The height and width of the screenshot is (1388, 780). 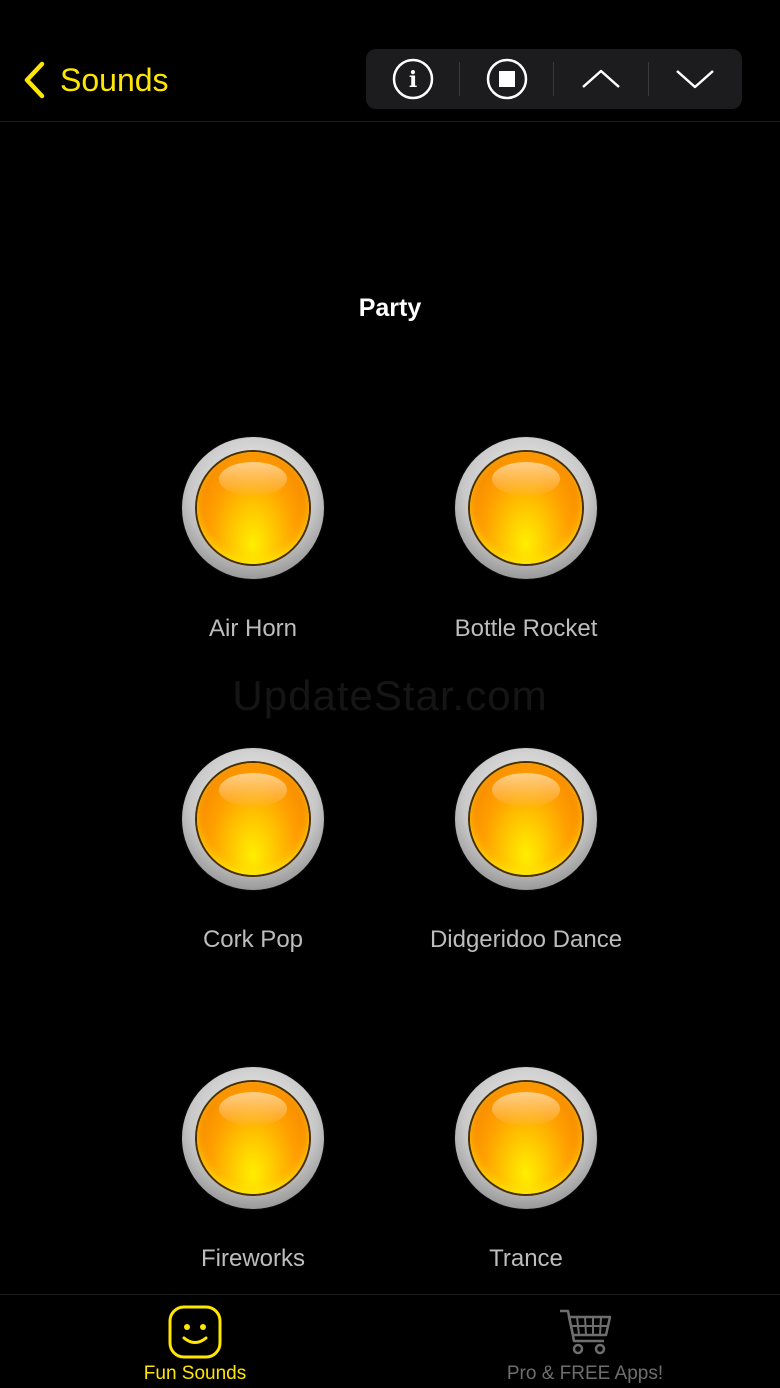 I want to click on svg-text: i, so click(x=412, y=80).